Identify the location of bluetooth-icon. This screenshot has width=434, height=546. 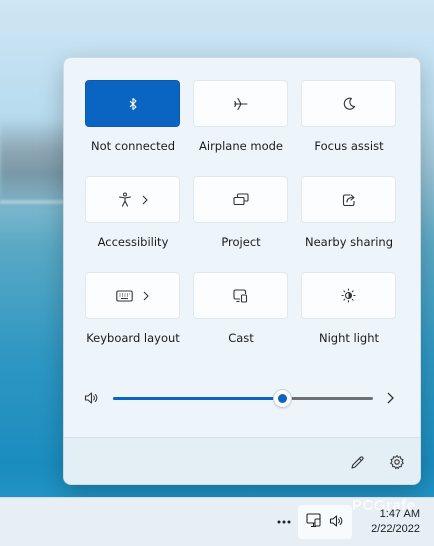
(133, 104).